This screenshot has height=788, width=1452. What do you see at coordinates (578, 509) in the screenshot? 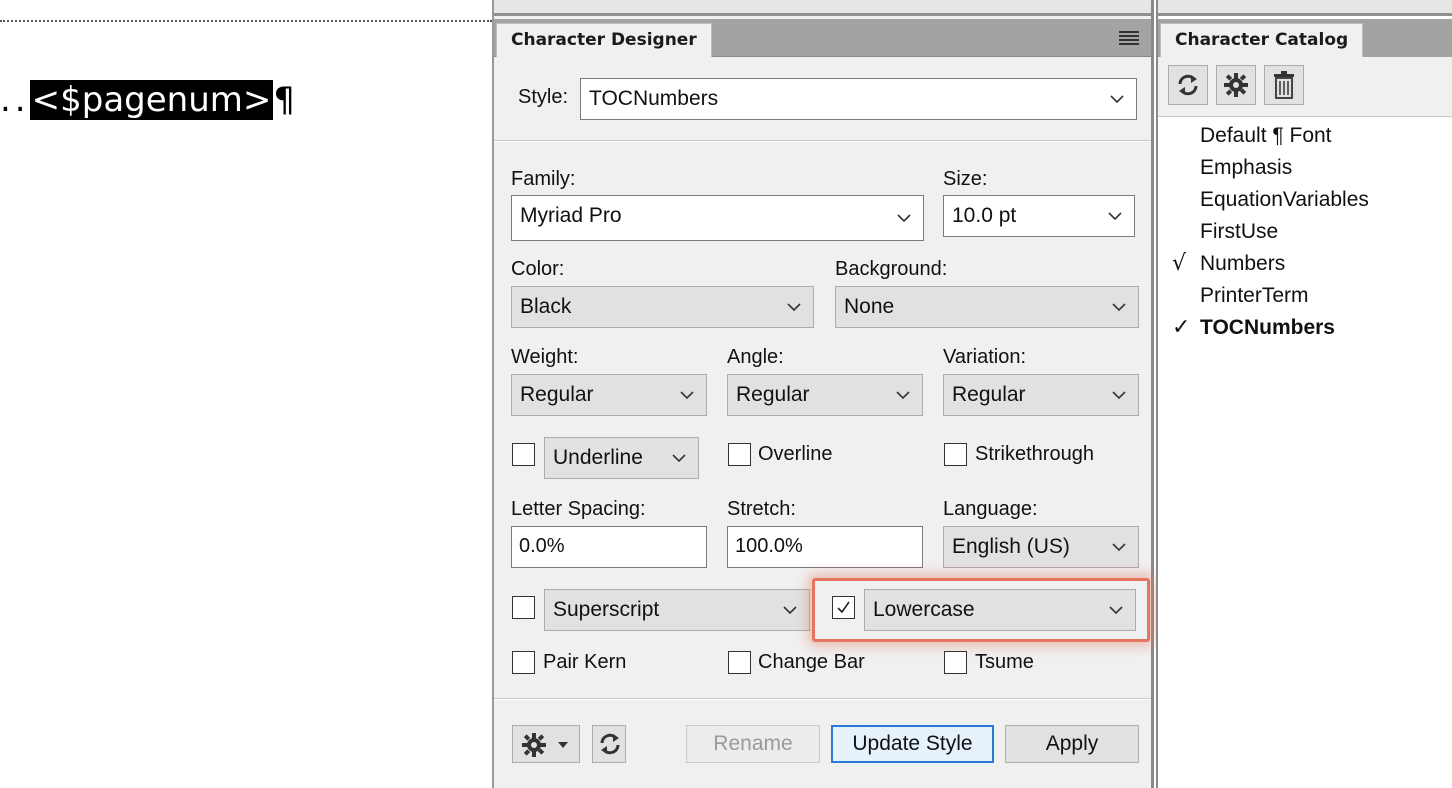
I see `letter-spacing-label: Letter Spacing:` at bounding box center [578, 509].